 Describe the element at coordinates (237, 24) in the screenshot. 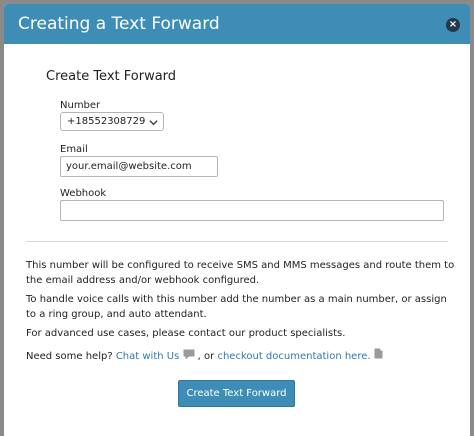

I see `modal-header: Creating a Text Forward ×` at that location.